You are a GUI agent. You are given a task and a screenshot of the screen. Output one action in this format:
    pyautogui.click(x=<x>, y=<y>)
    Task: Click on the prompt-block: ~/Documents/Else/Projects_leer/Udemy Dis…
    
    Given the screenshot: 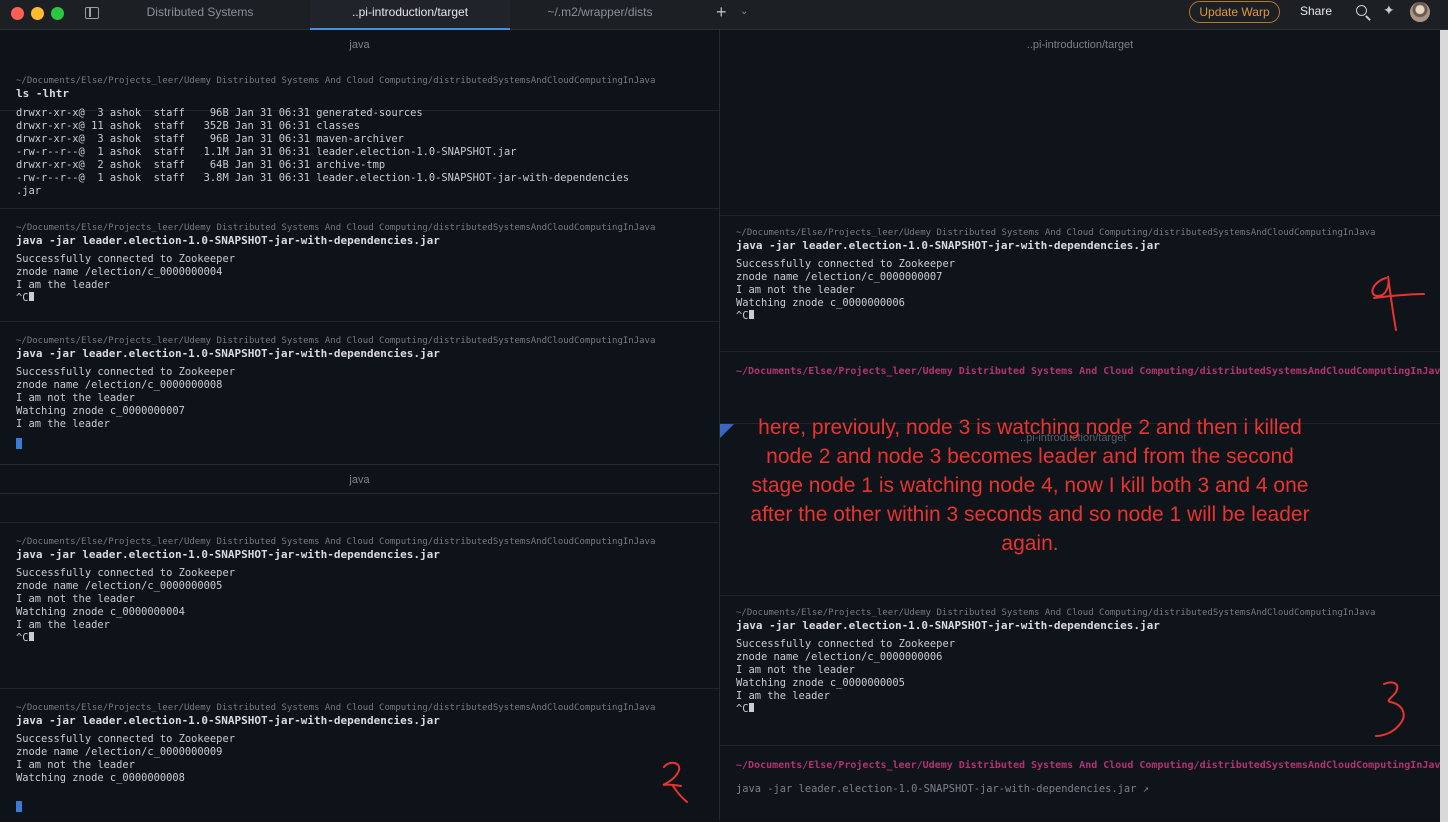 What is the action you would take?
    pyautogui.click(x=1080, y=782)
    